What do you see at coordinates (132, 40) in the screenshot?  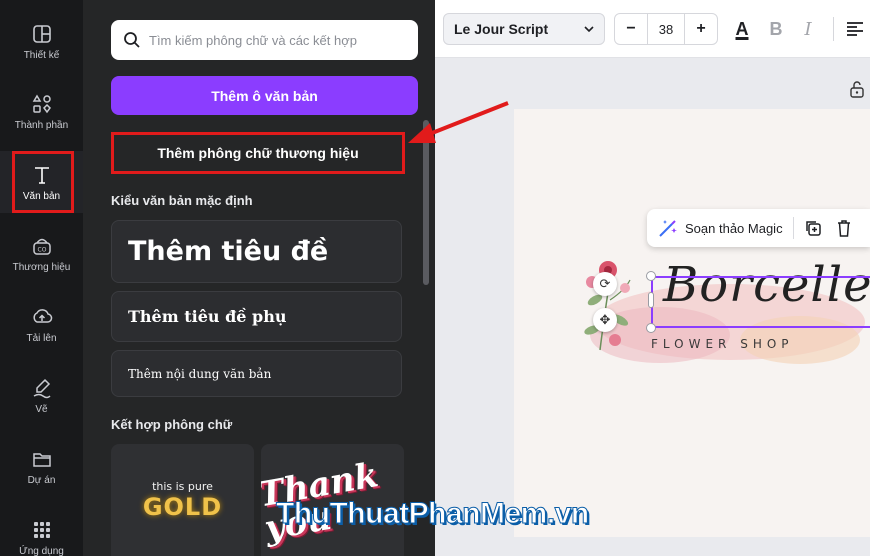 I see `search-icon` at bounding box center [132, 40].